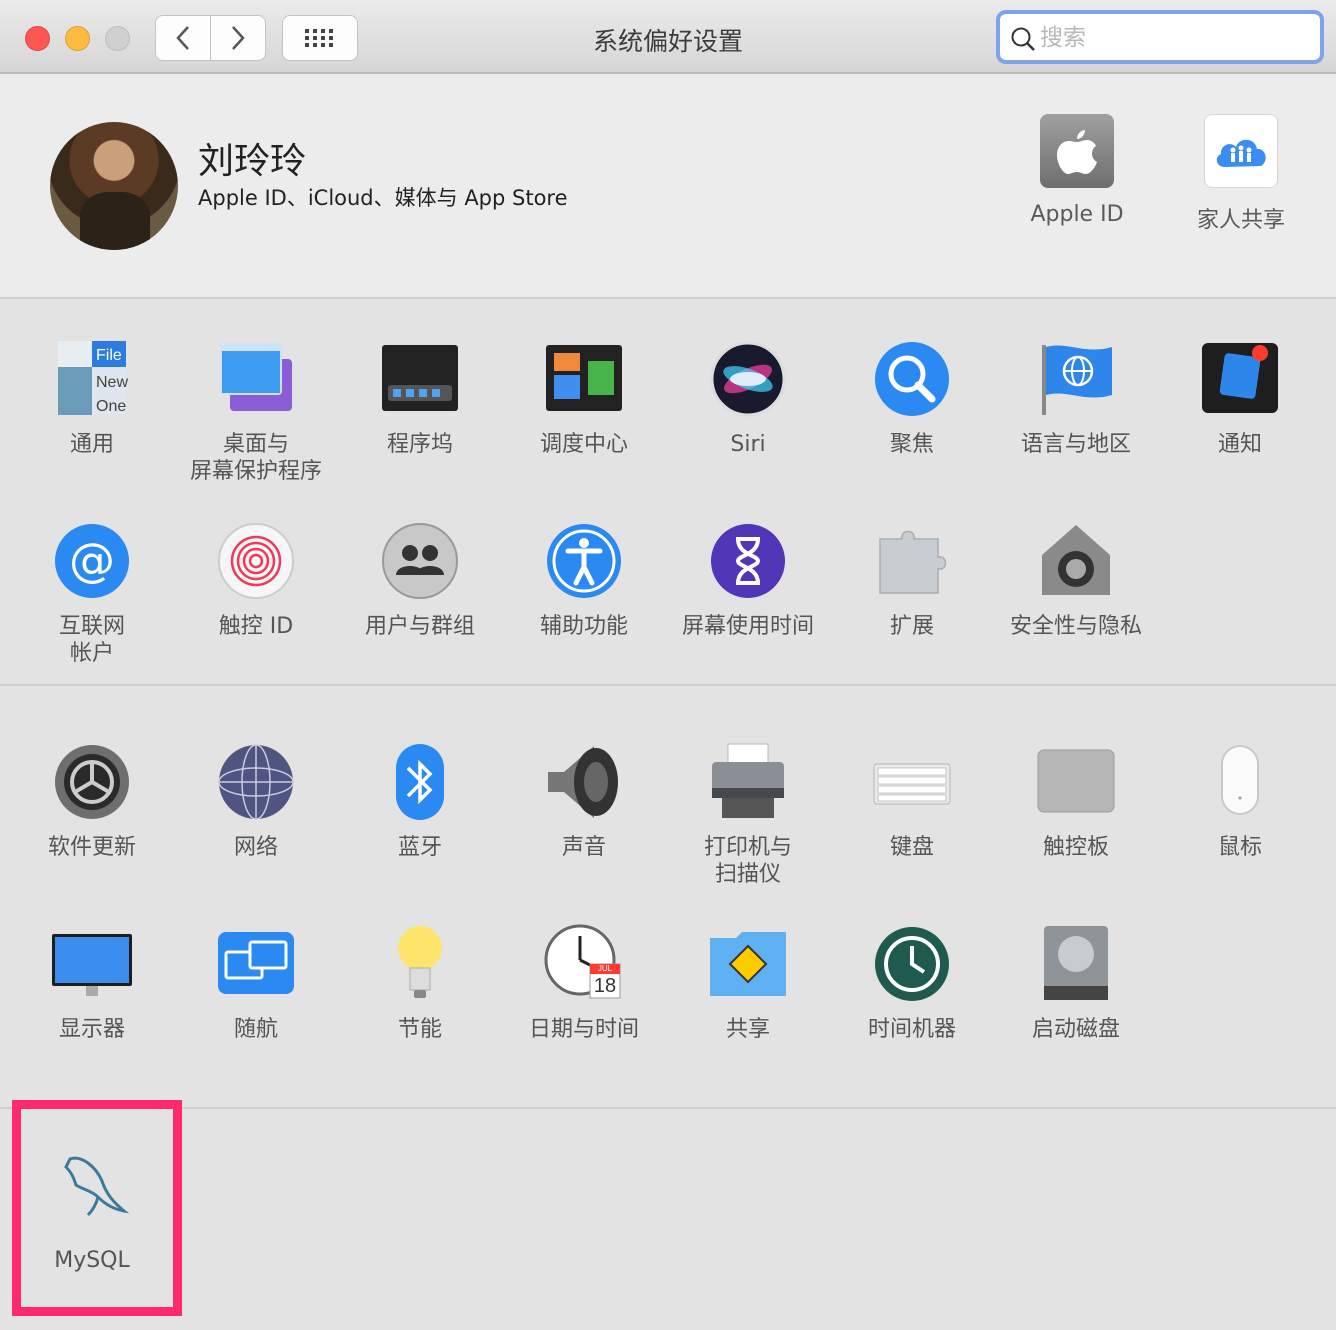 This screenshot has width=1336, height=1330. Describe the element at coordinates (583, 1029) in the screenshot. I see `pane-label: 日期与时间` at that location.